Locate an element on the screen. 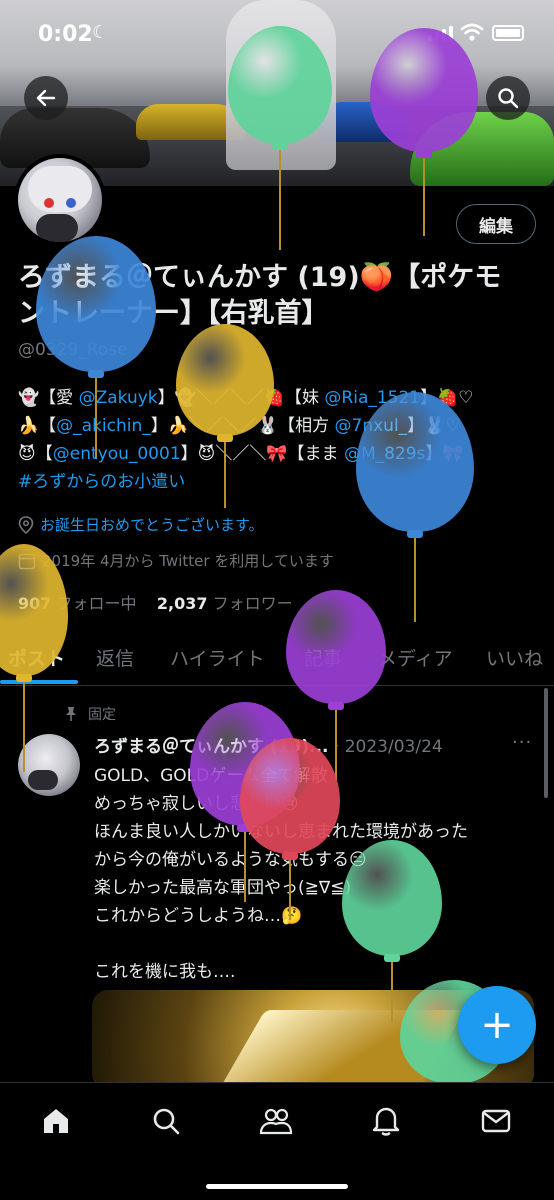 This screenshot has width=554, height=1200. nav-notifications is located at coordinates (386, 1121).